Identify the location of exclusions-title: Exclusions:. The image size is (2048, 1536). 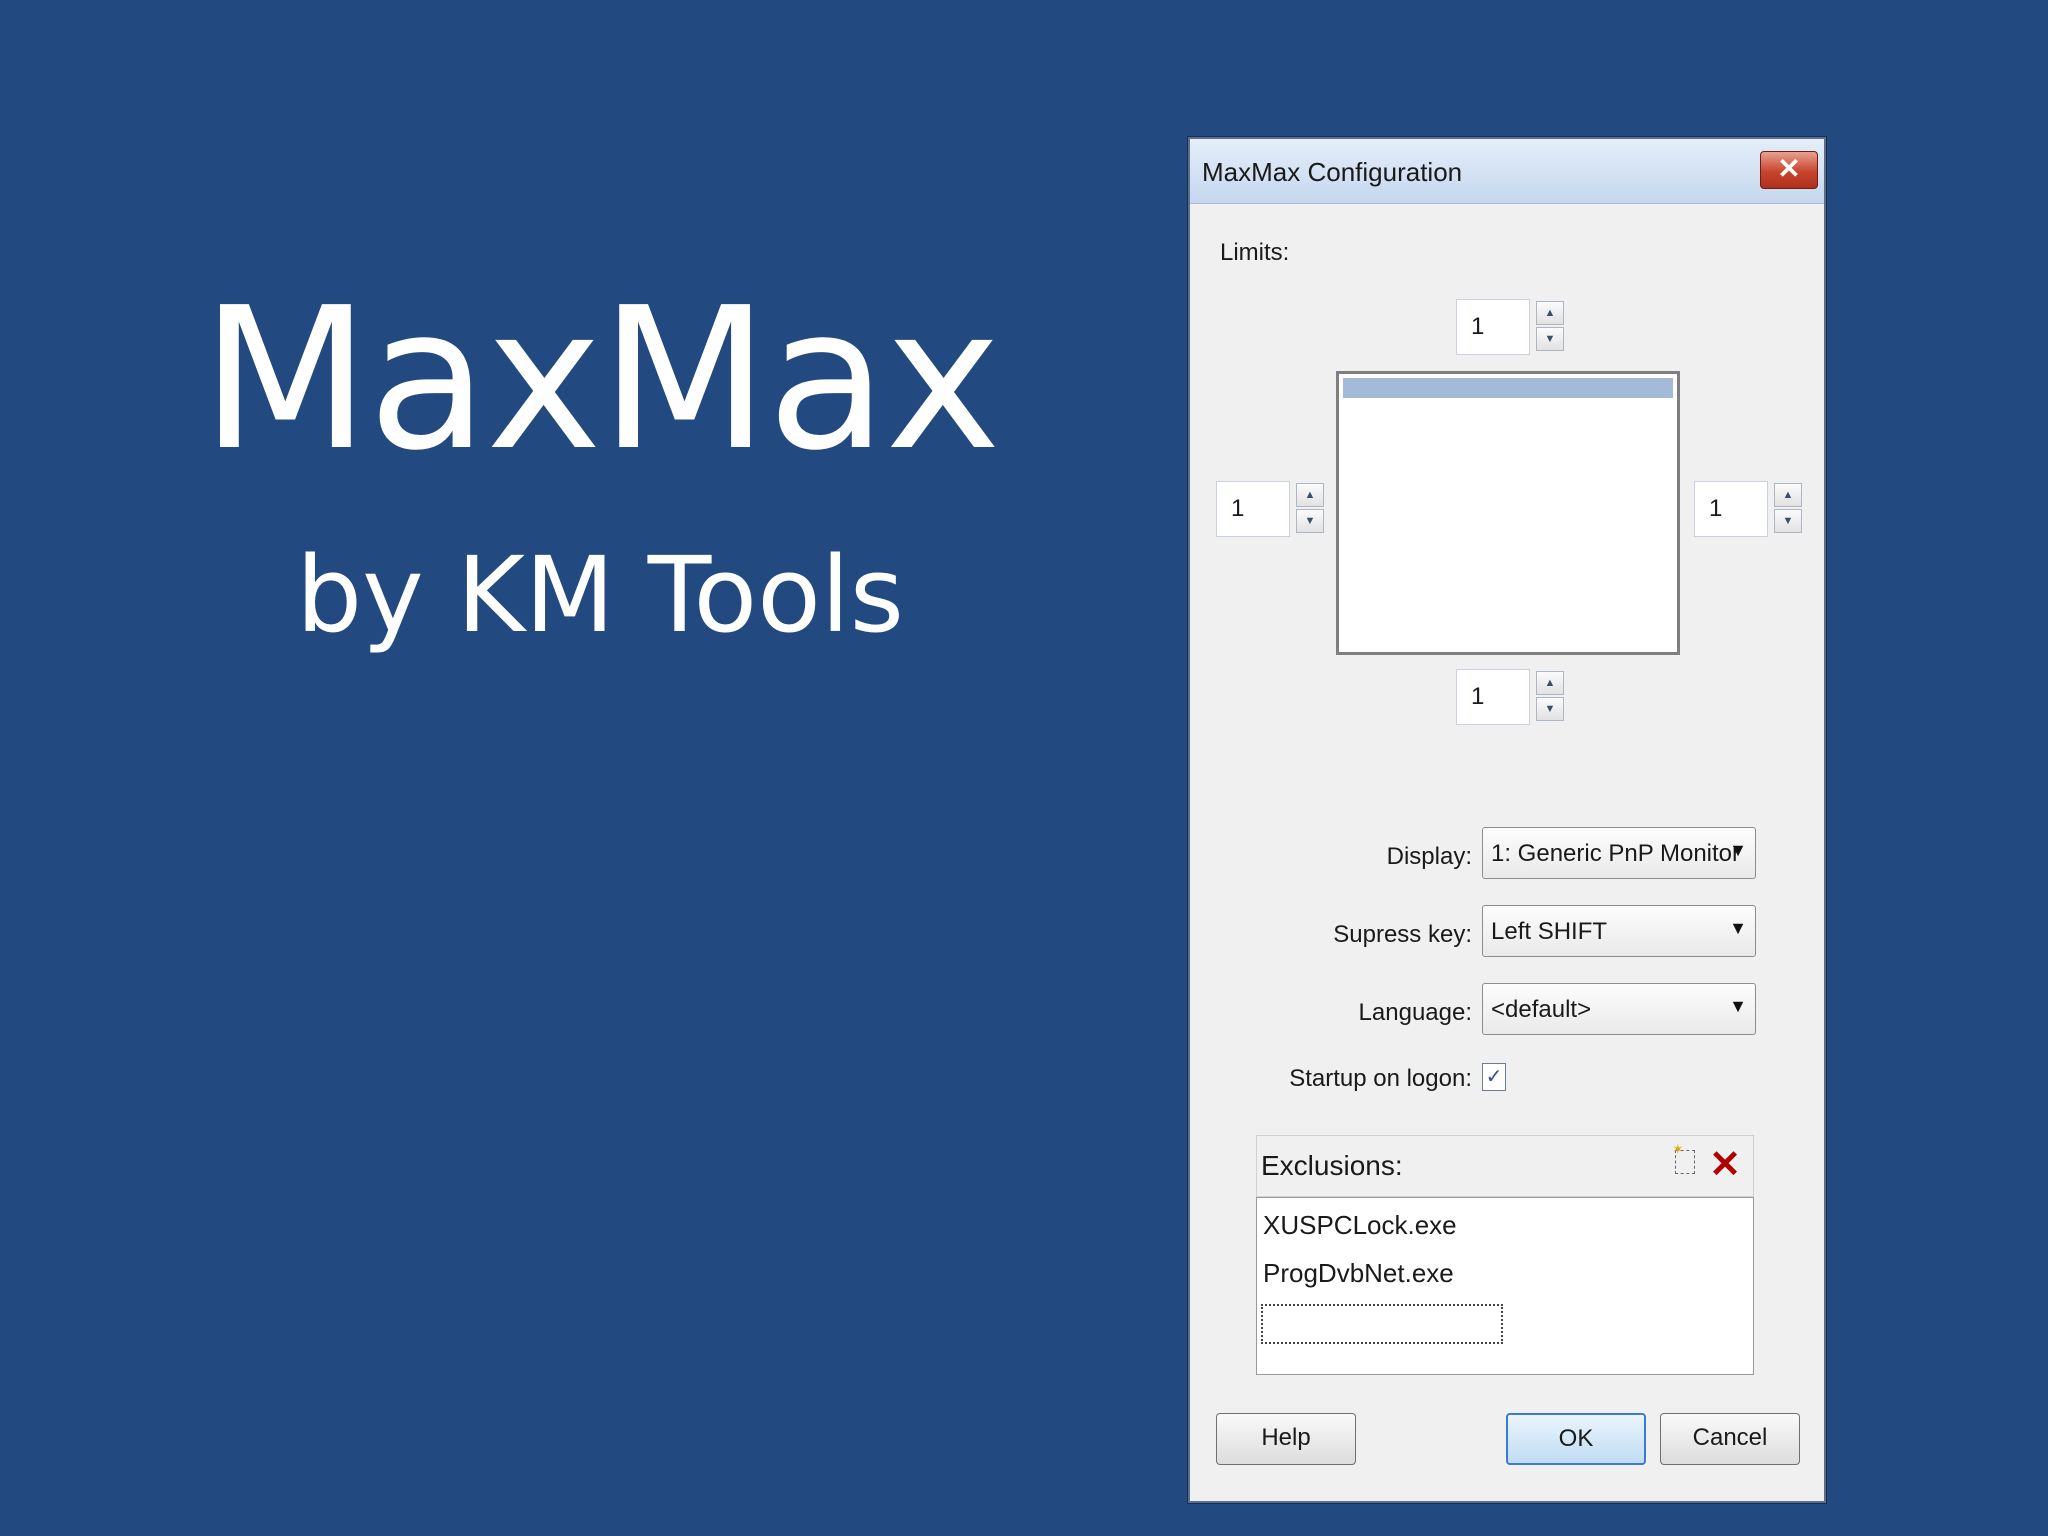
(1332, 1165).